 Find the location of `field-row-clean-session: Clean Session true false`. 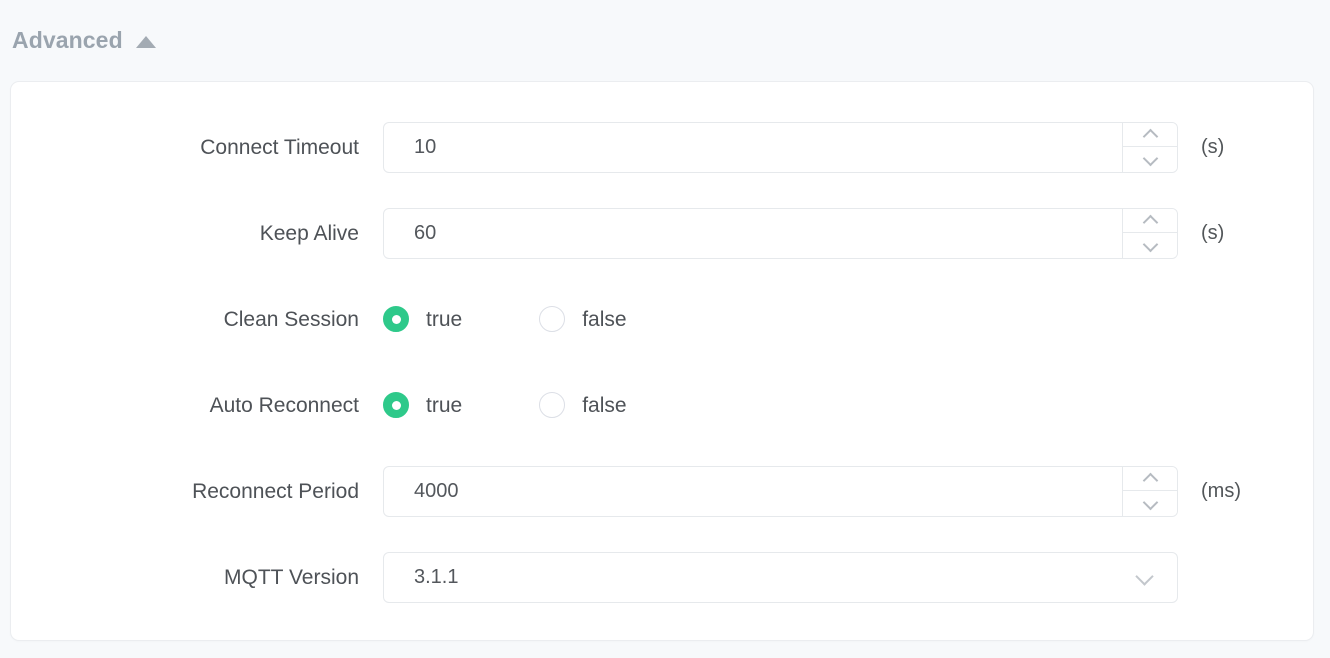

field-row-clean-session: Clean Session true false is located at coordinates (662, 319).